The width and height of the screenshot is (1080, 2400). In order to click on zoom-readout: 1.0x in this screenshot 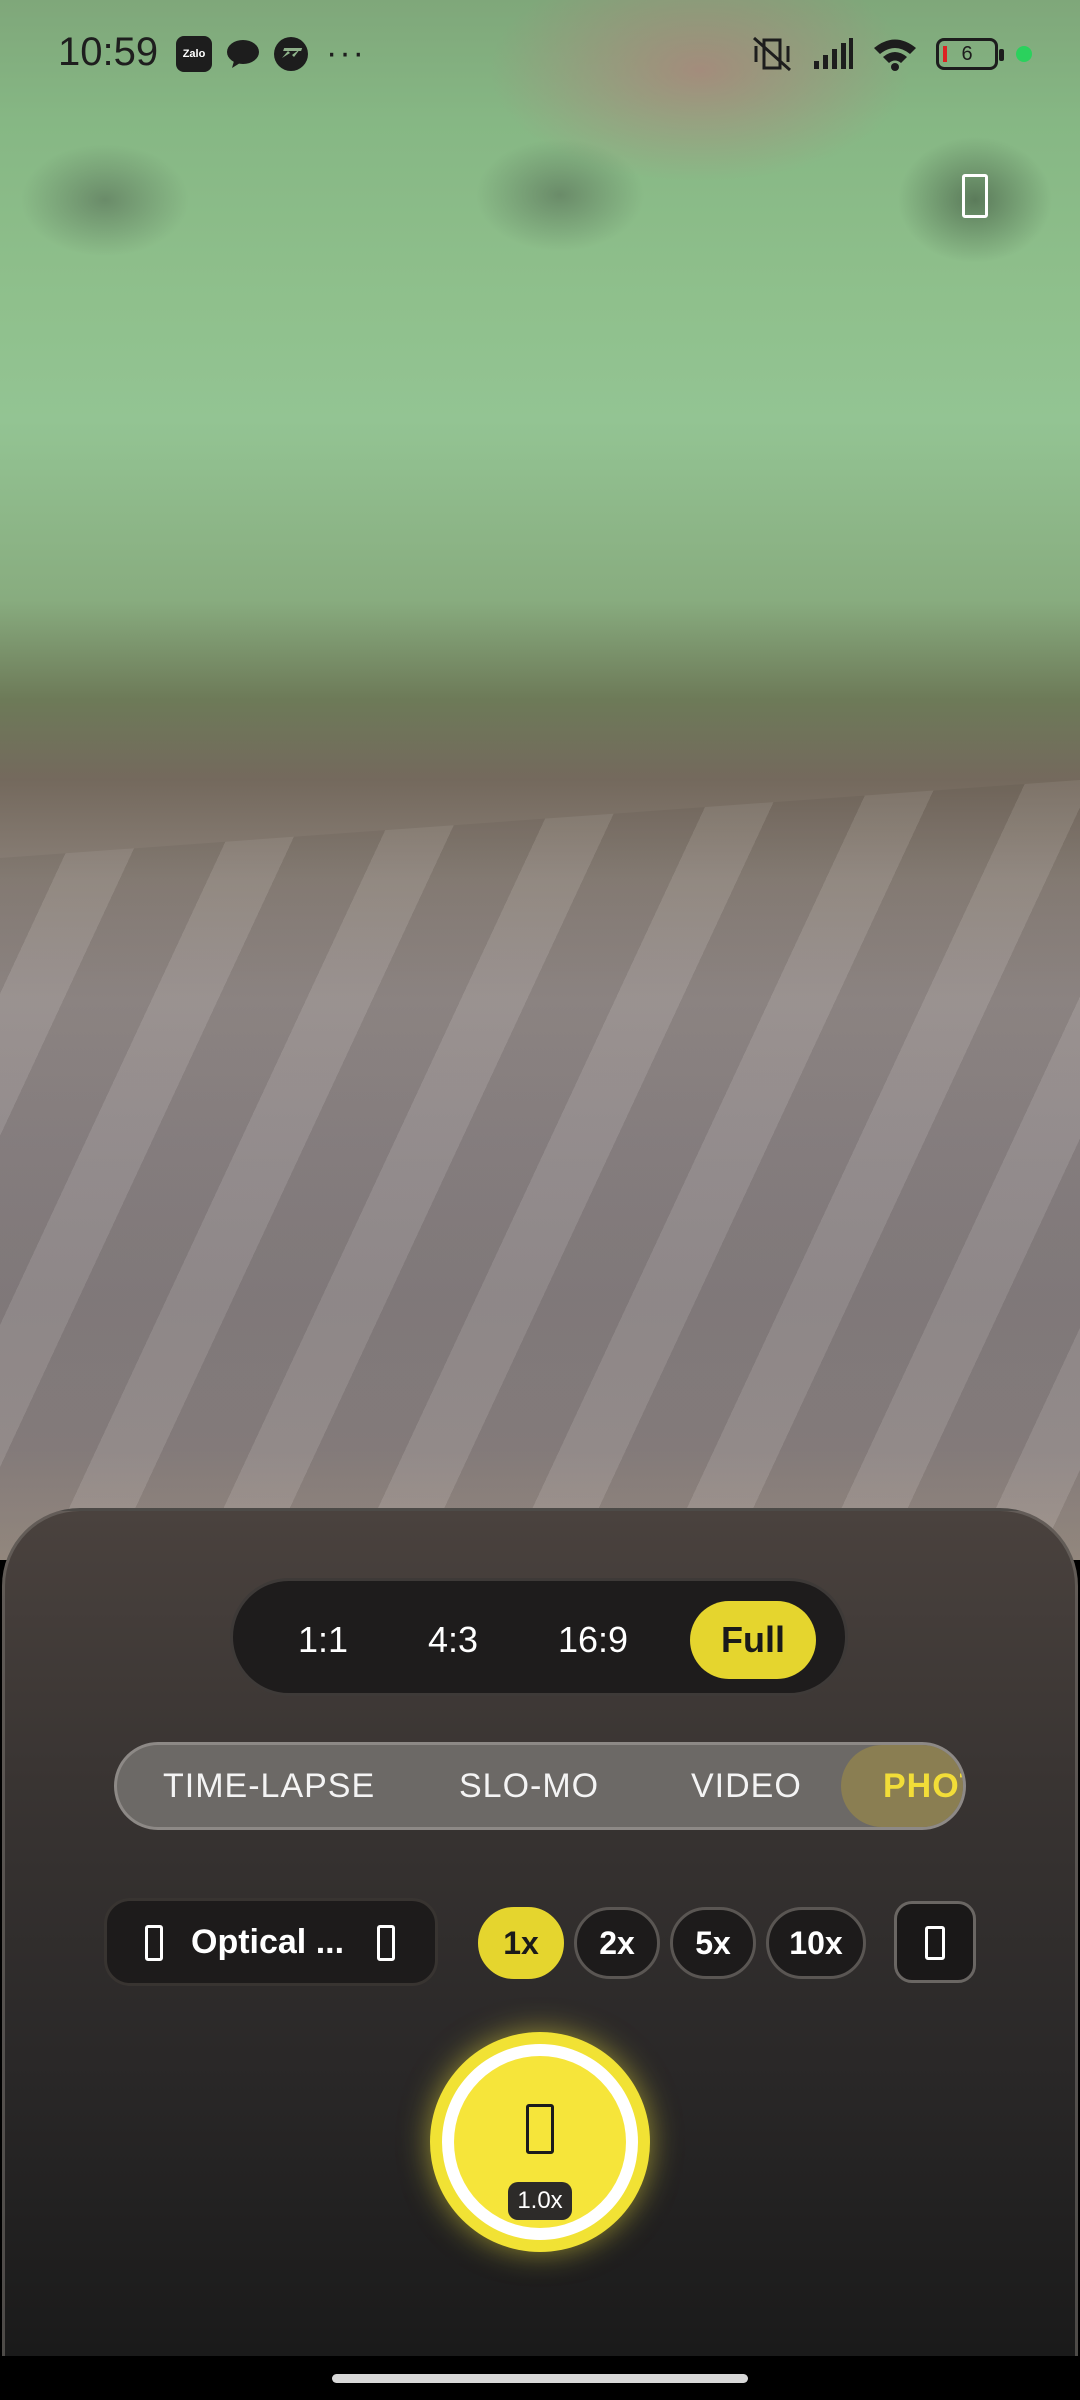, I will do `click(540, 2201)`.